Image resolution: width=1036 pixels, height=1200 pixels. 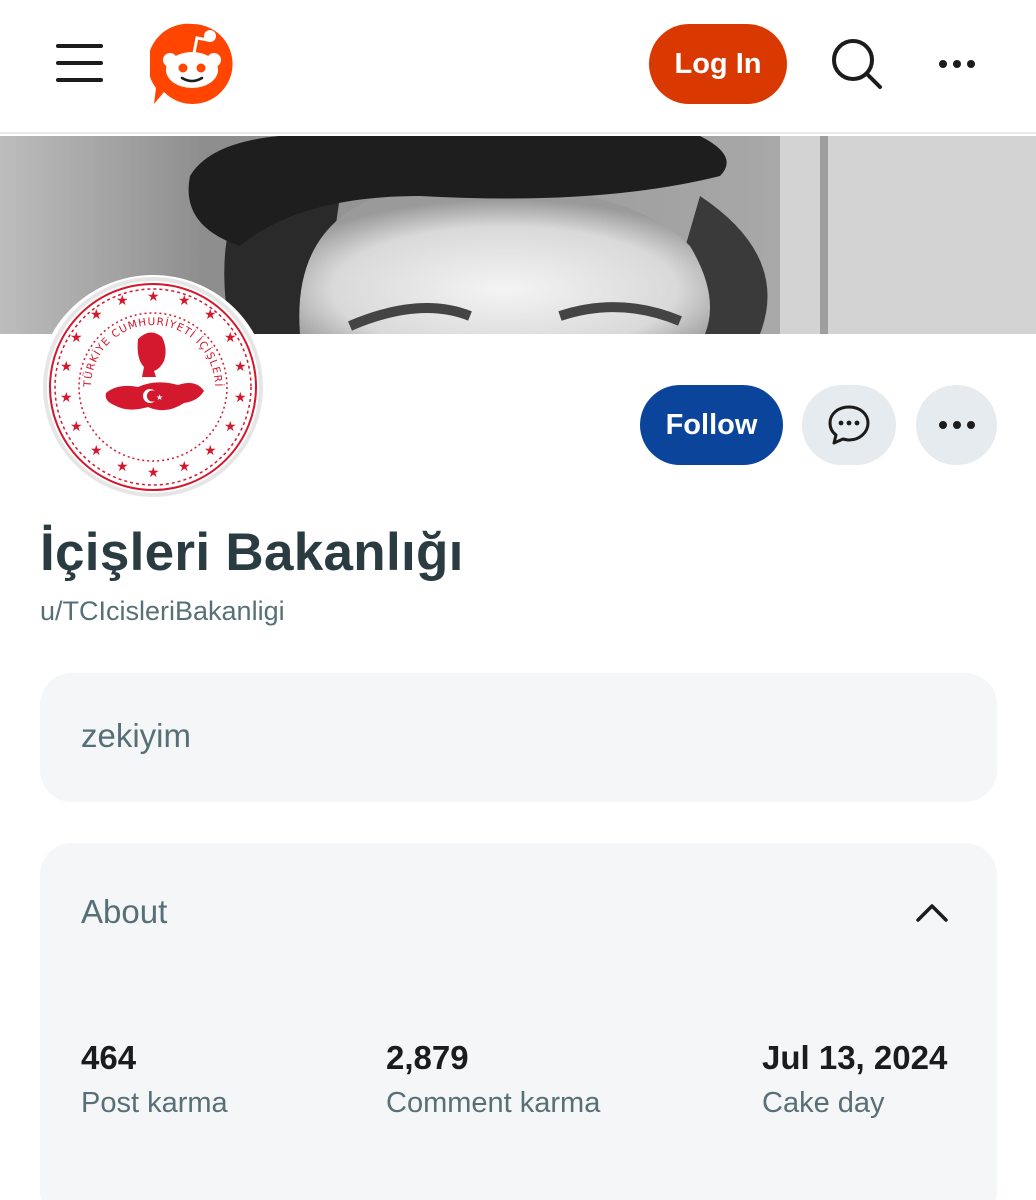 I want to click on menu-icon, so click(x=80, y=63).